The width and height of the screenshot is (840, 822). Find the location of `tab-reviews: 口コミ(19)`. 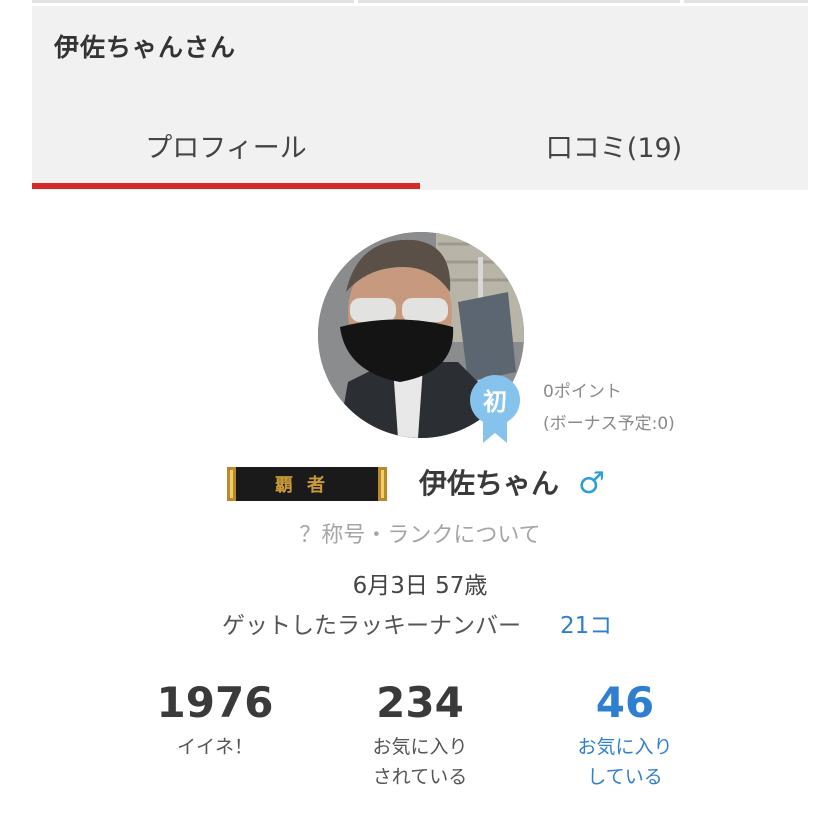

tab-reviews: 口コミ(19) is located at coordinates (614, 145).